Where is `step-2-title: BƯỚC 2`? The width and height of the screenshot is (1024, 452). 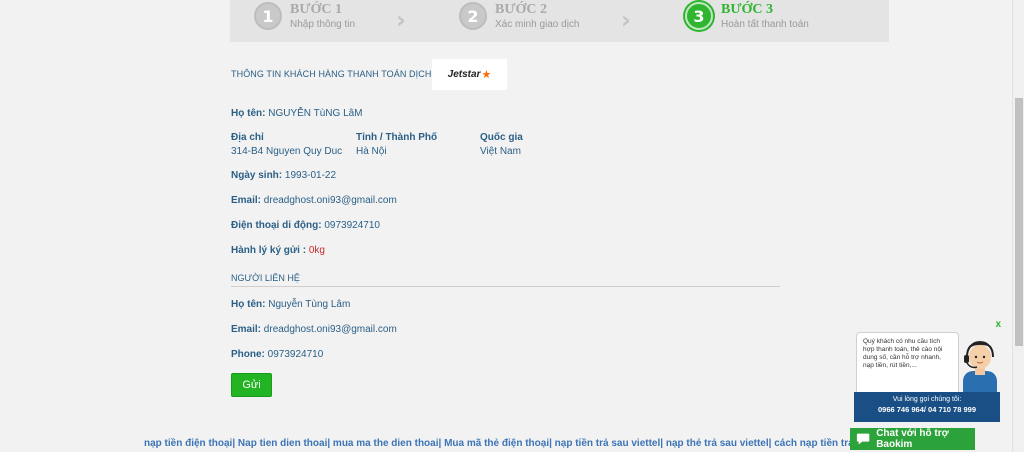
step-2-title: BƯỚC 2 is located at coordinates (521, 9).